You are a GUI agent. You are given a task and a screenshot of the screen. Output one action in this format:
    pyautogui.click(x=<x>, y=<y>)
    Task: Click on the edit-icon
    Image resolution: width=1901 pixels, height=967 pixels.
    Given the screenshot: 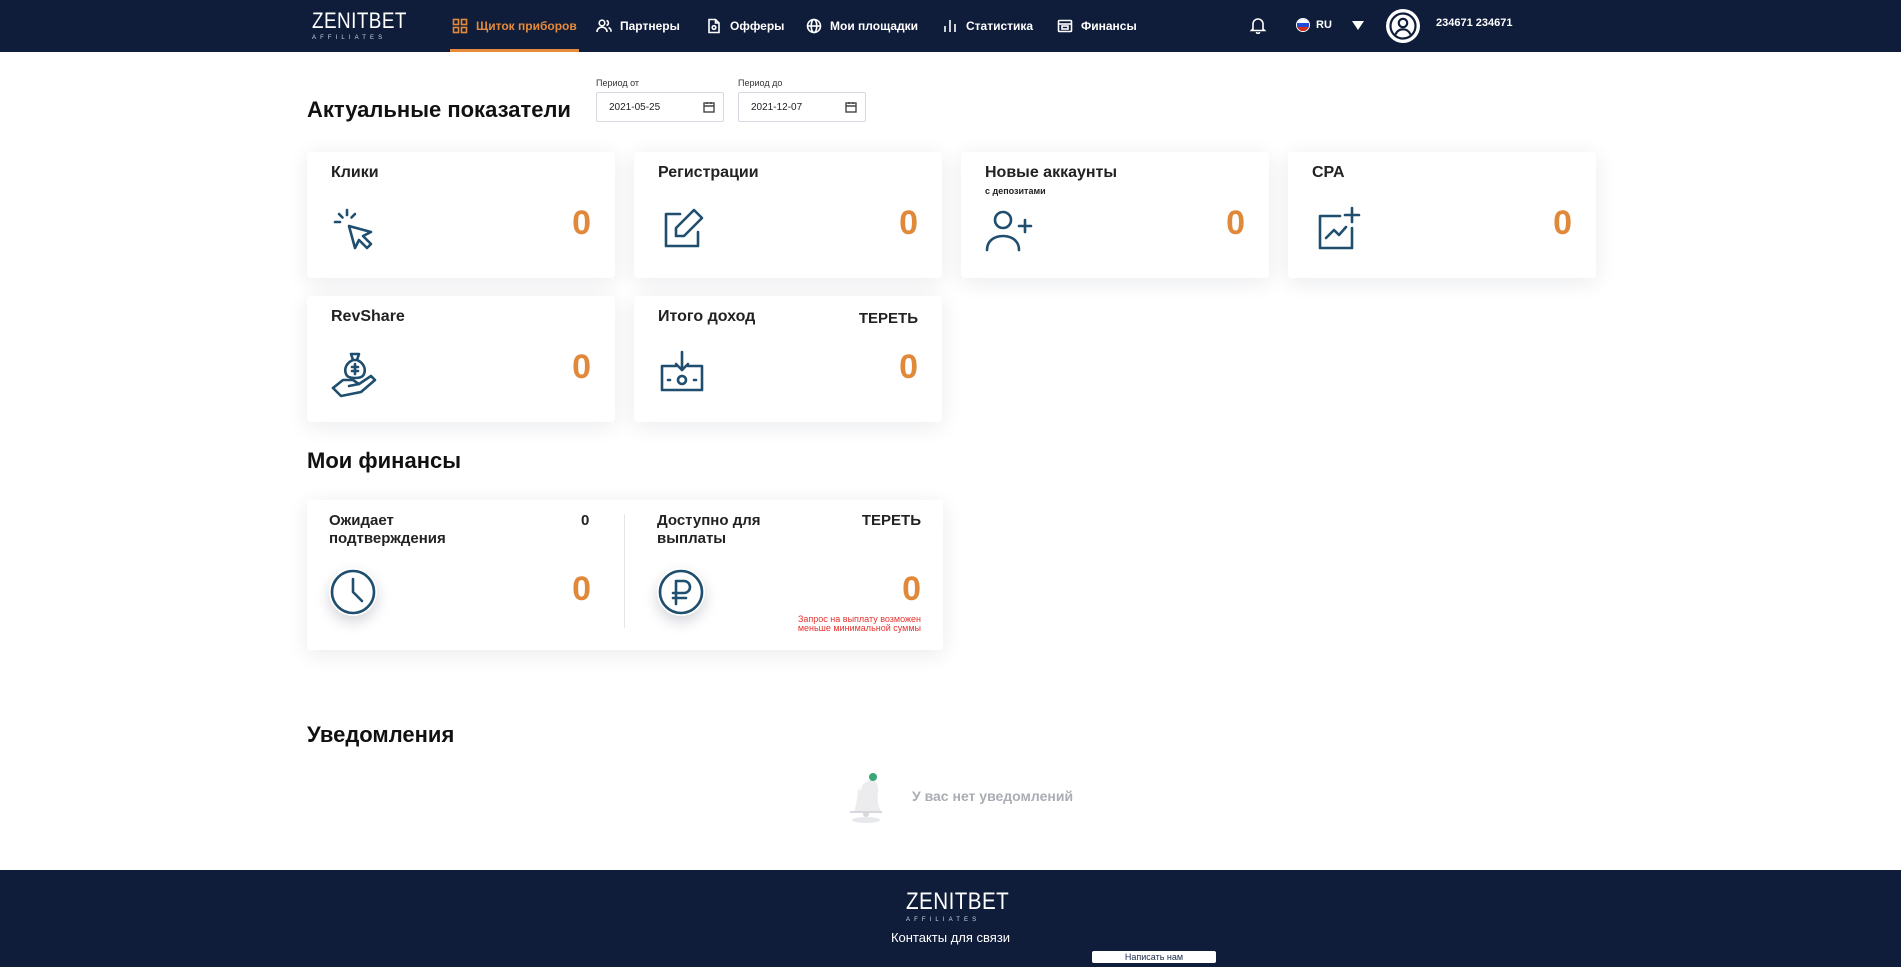 What is the action you would take?
    pyautogui.click(x=682, y=230)
    